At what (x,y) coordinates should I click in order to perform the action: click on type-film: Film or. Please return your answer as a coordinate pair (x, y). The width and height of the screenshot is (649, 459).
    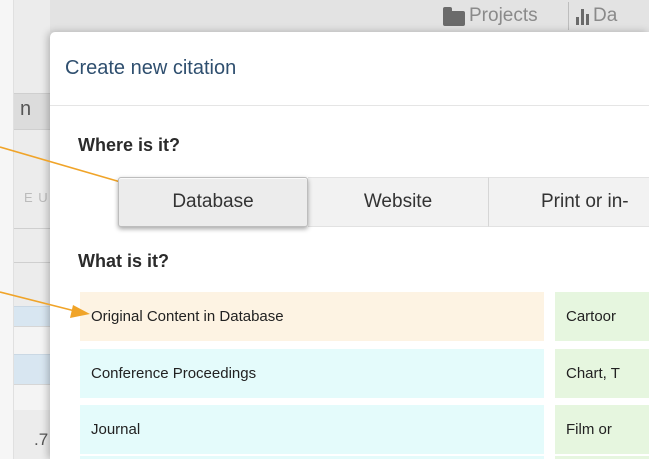
    Looking at the image, I should click on (602, 429).